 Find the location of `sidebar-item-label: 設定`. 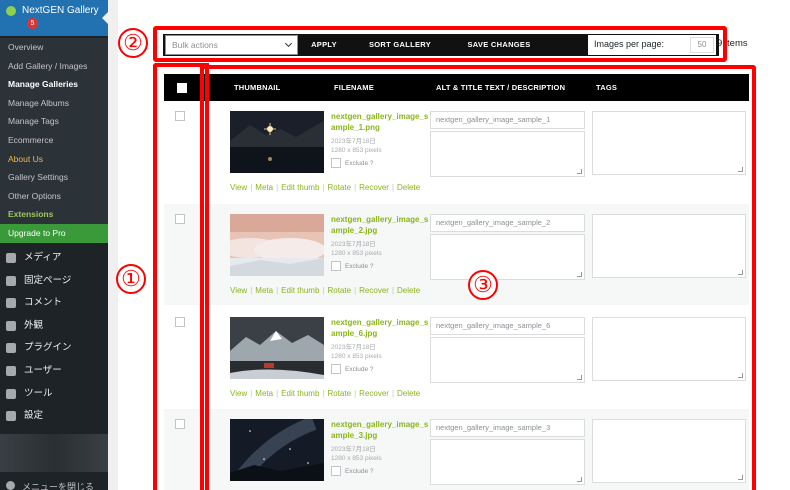

sidebar-item-label: 設定 is located at coordinates (34, 416).